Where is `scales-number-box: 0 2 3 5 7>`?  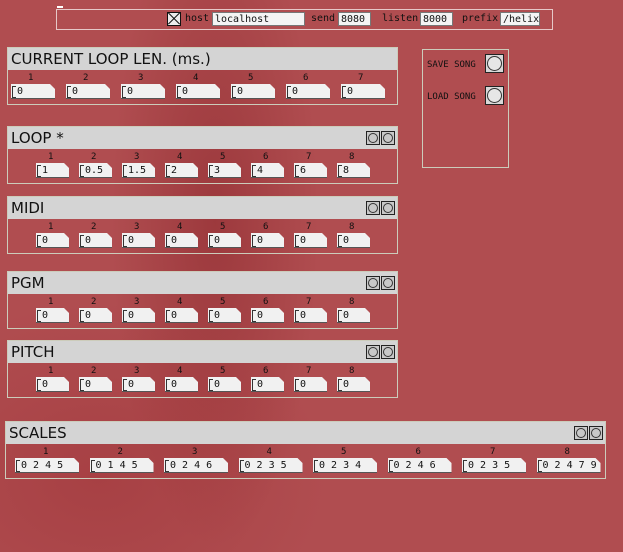 scales-number-box: 0 2 3 5 7> is located at coordinates (271, 465).